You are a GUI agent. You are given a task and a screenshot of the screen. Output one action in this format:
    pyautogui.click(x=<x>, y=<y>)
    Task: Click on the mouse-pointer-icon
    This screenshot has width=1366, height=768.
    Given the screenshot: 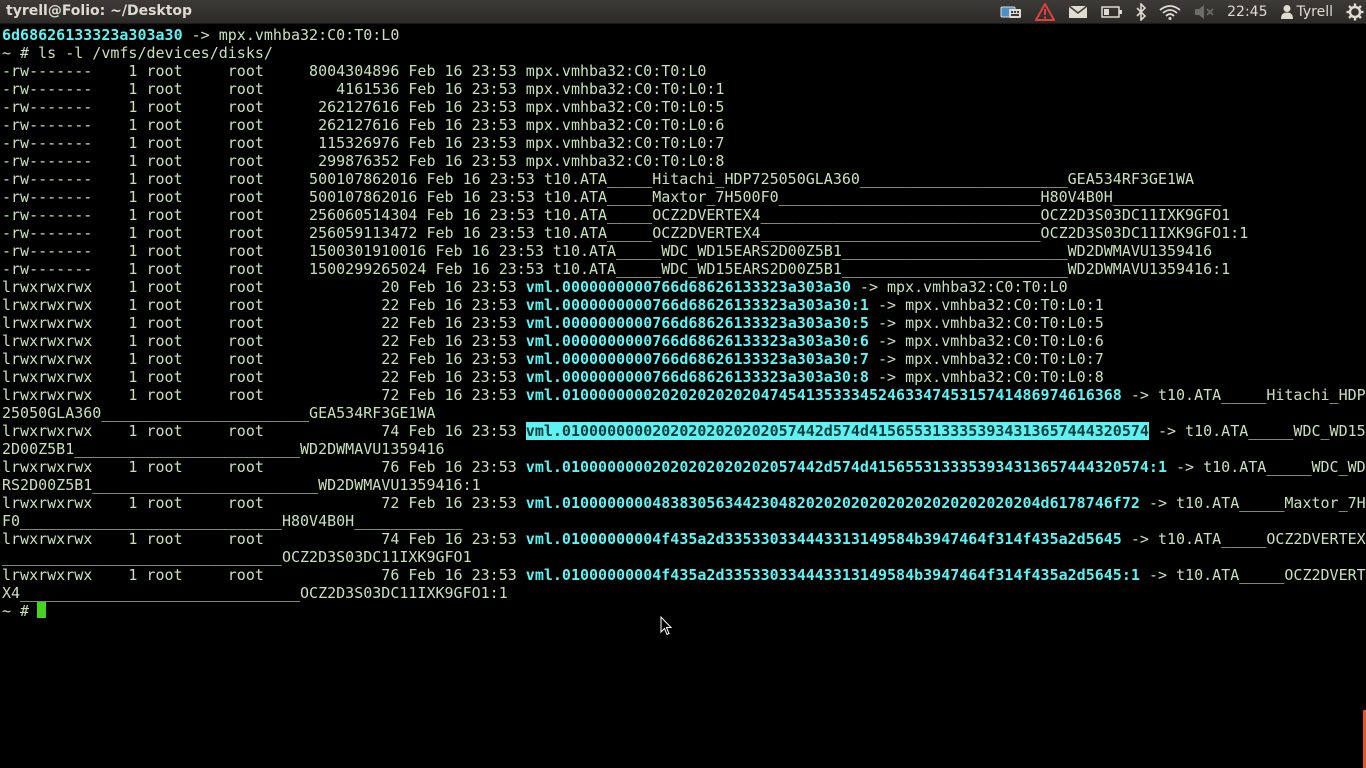 What is the action you would take?
    pyautogui.click(x=666, y=626)
    